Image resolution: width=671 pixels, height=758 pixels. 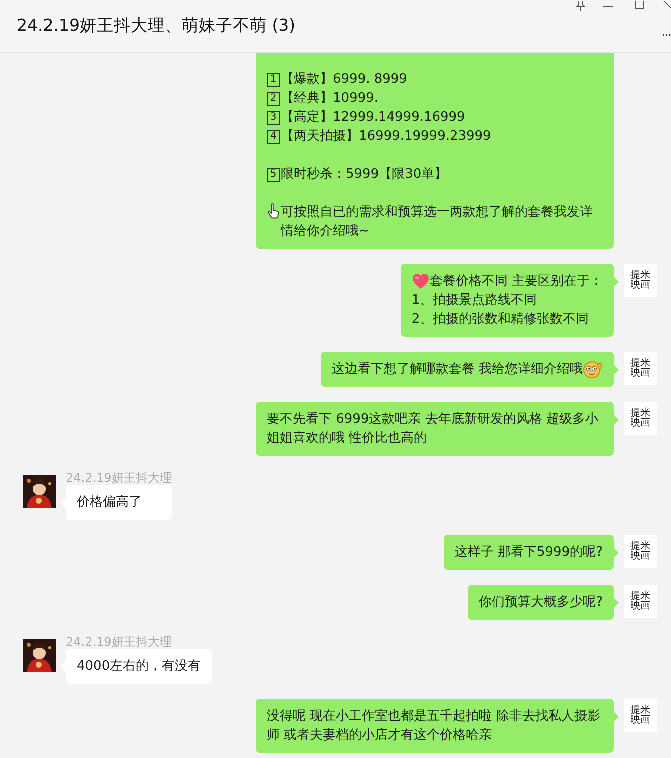 What do you see at coordinates (457, 370) in the screenshot?
I see `message-text: 这边看下想了解哪款套餐 我给您详细介绍哦` at bounding box center [457, 370].